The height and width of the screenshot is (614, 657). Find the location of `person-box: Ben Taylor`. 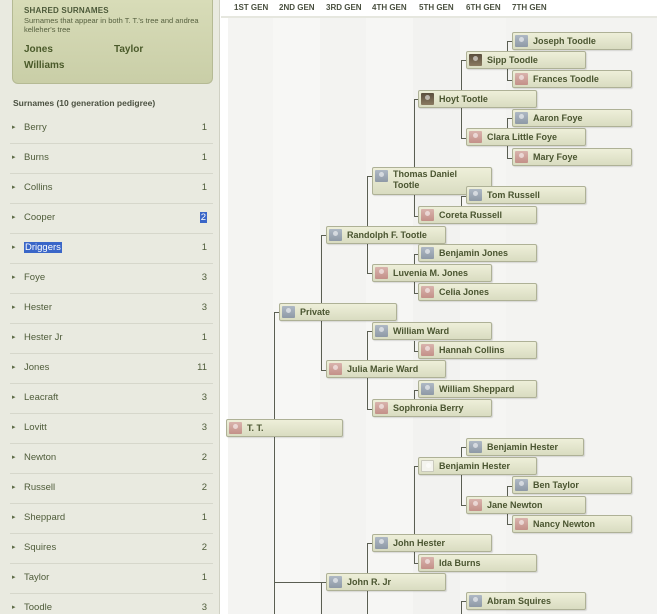

person-box: Ben Taylor is located at coordinates (572, 485).